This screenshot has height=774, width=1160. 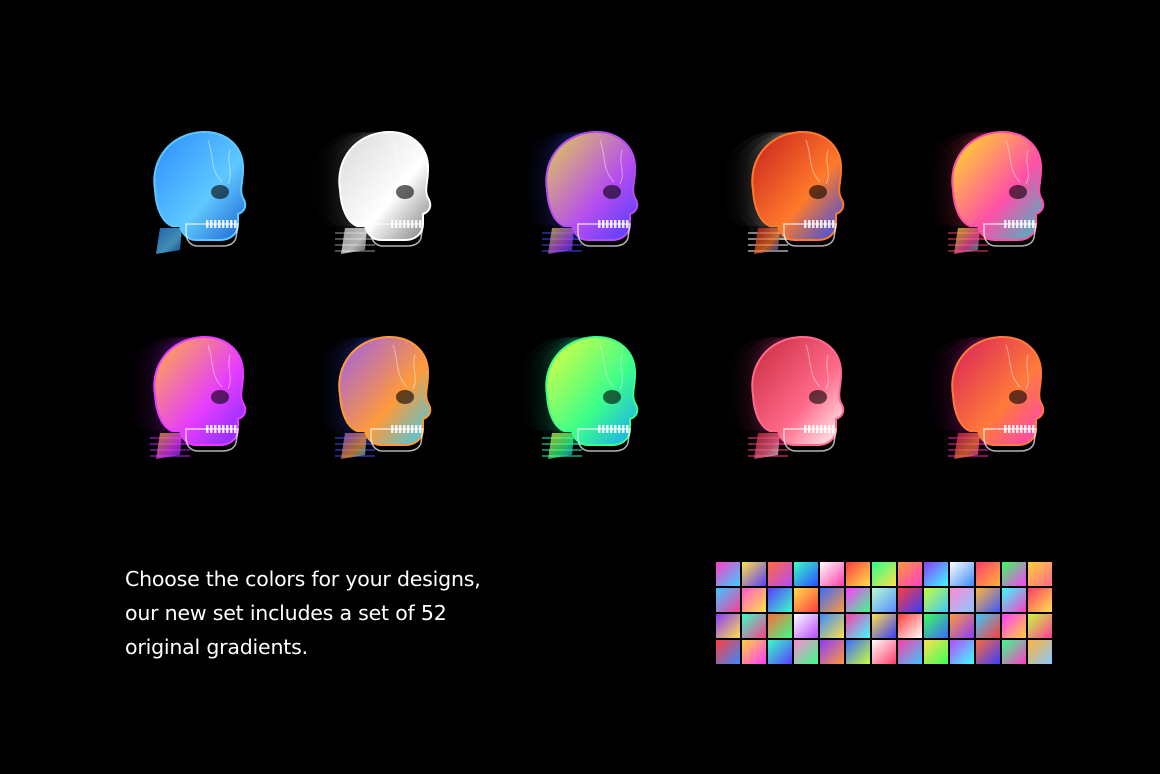 What do you see at coordinates (370, 190) in the screenshot?
I see `skull-image-grayscale` at bounding box center [370, 190].